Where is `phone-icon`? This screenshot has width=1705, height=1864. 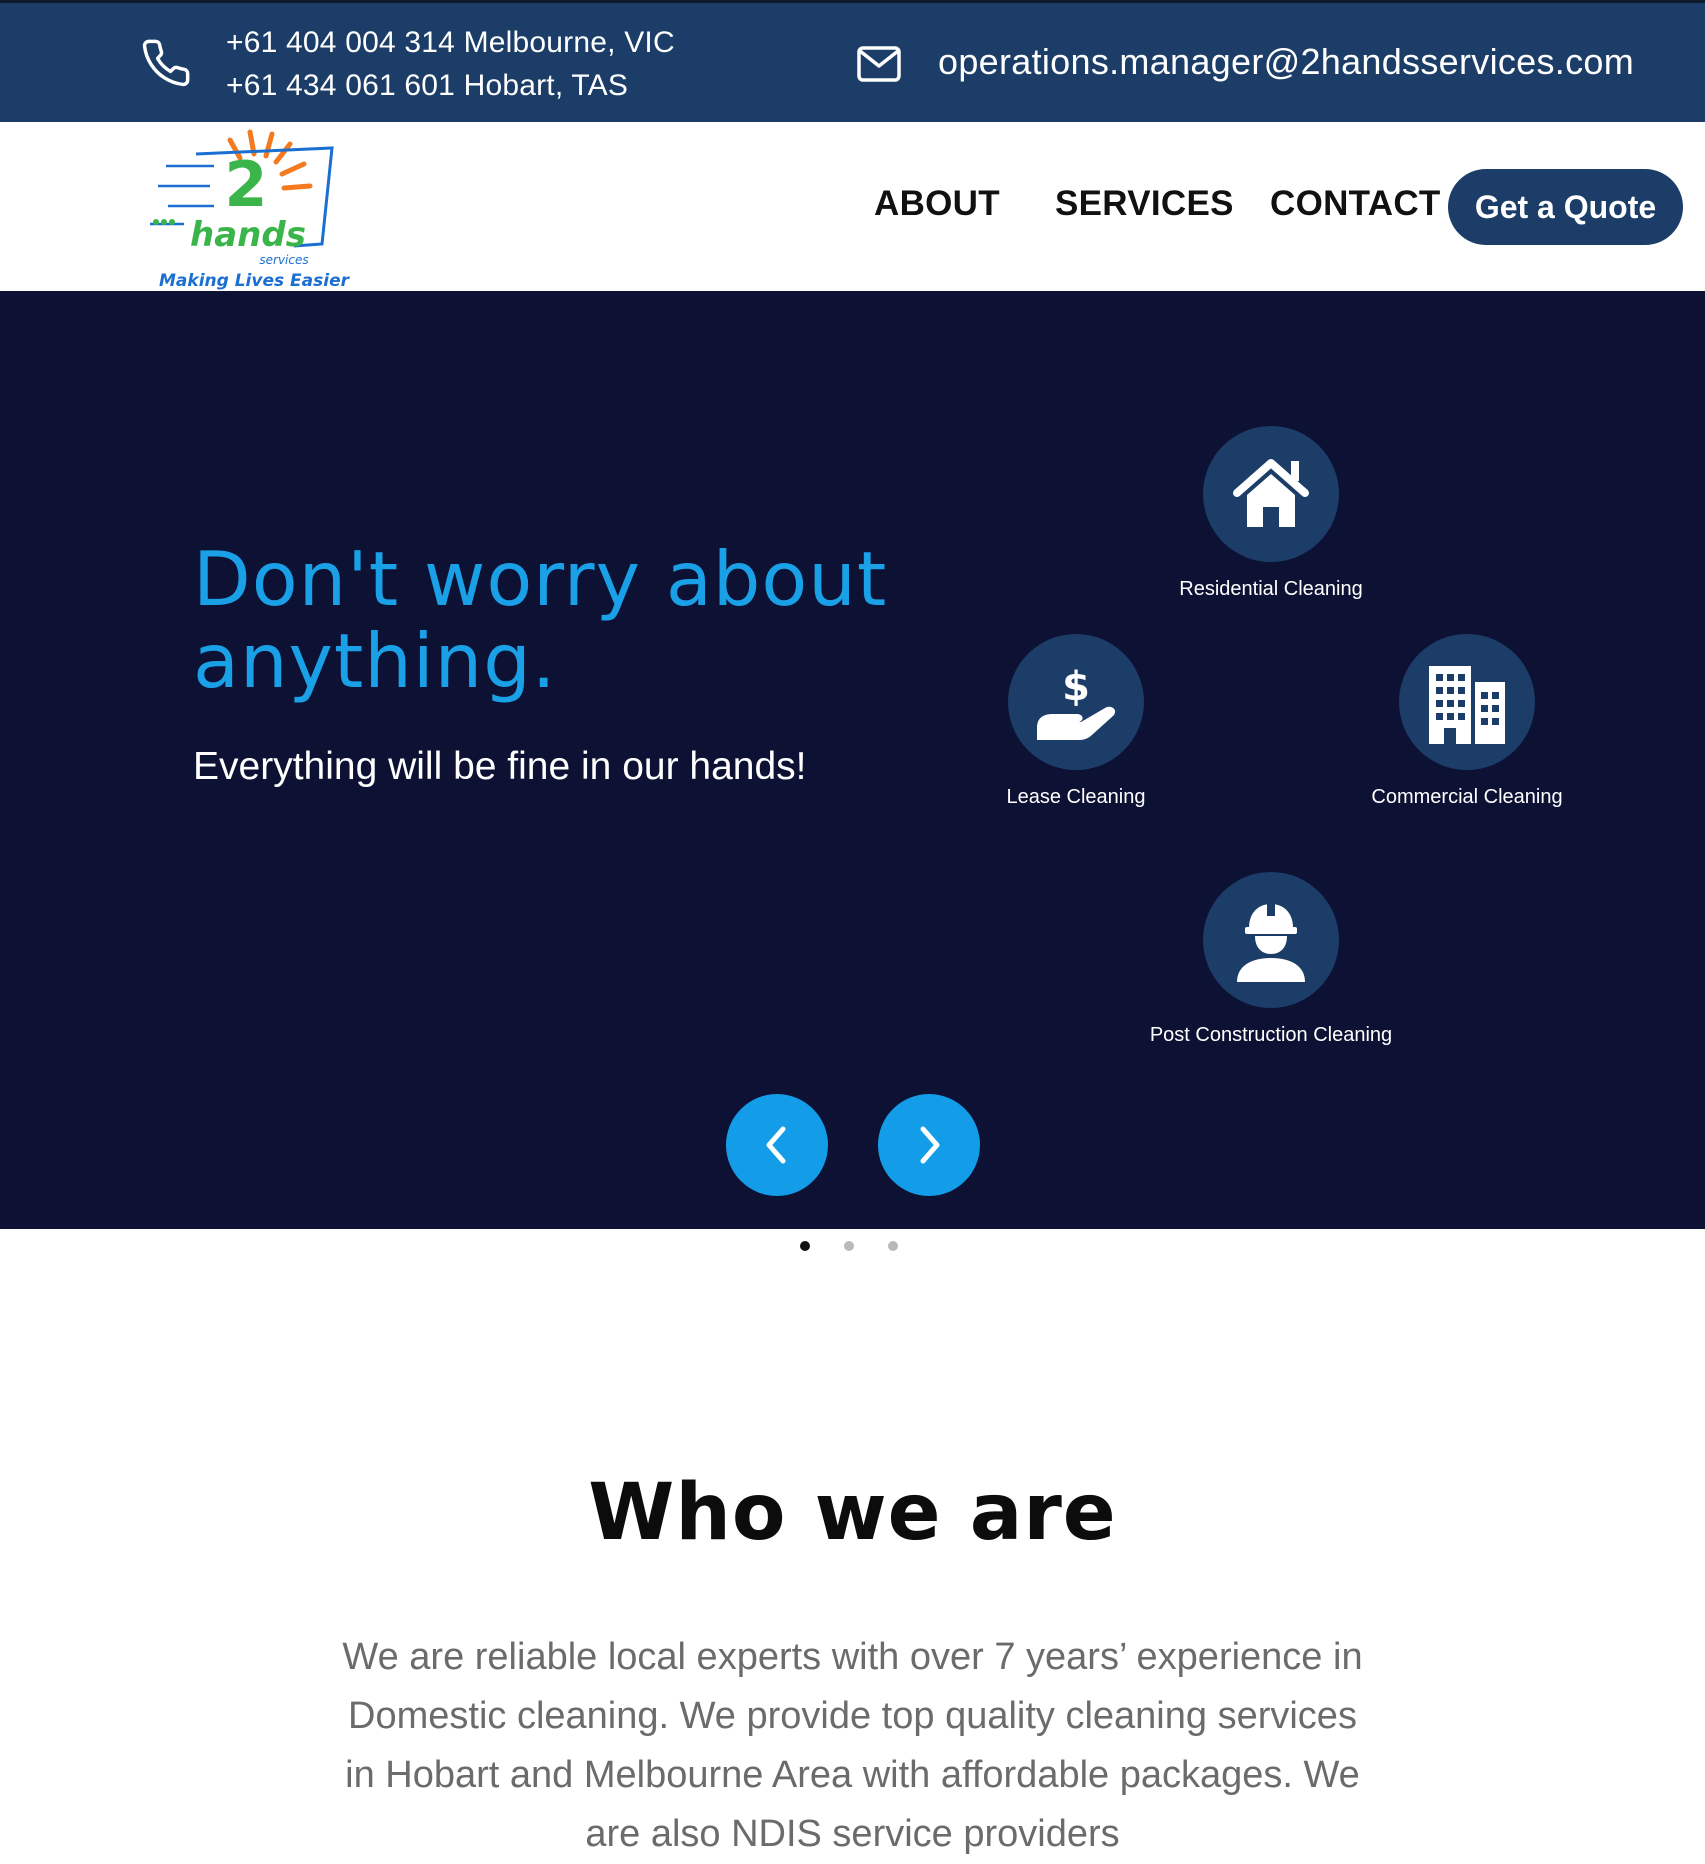
phone-icon is located at coordinates (166, 63).